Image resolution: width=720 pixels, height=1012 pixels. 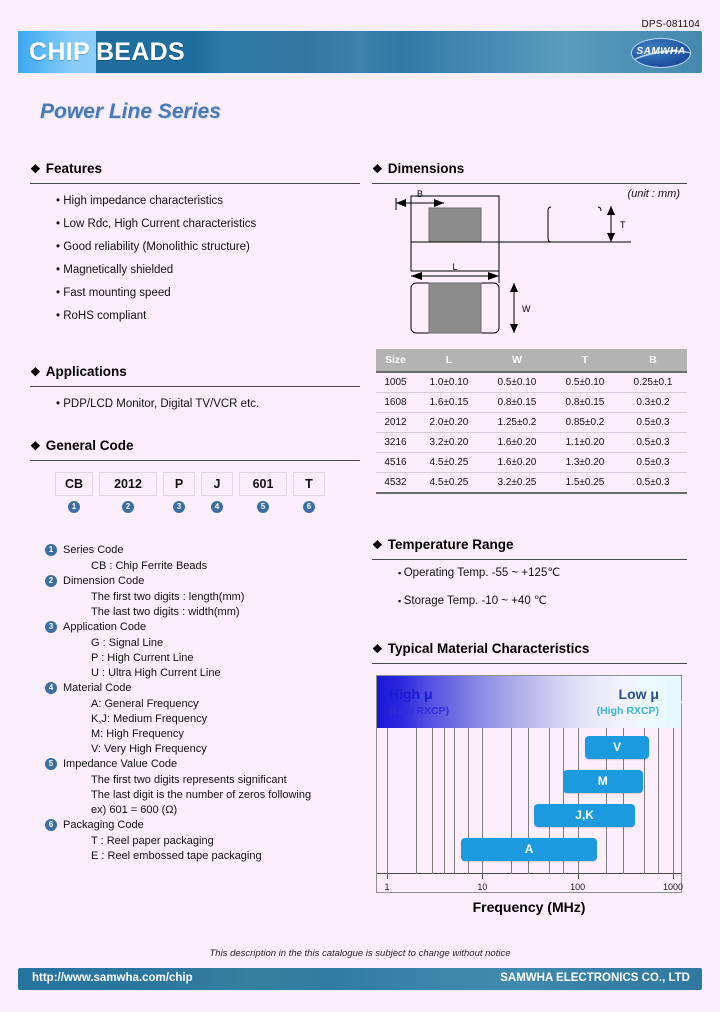 I want to click on unit-note: (unit : mm), so click(x=653, y=194).